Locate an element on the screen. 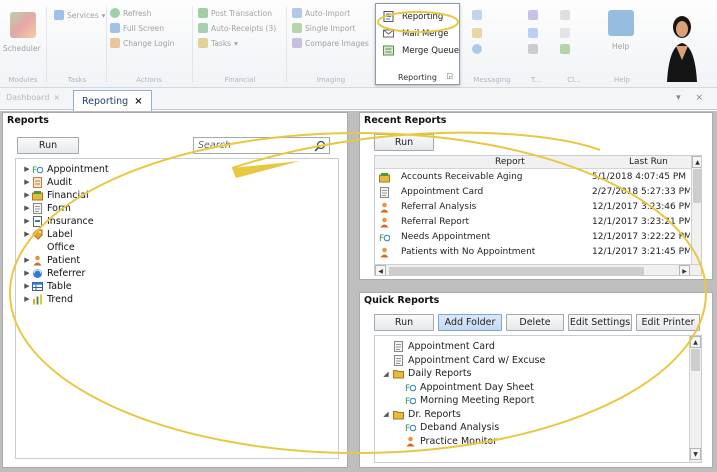 The width and height of the screenshot is (717, 472). auto-import-button: Auto-Import is located at coordinates (321, 13).